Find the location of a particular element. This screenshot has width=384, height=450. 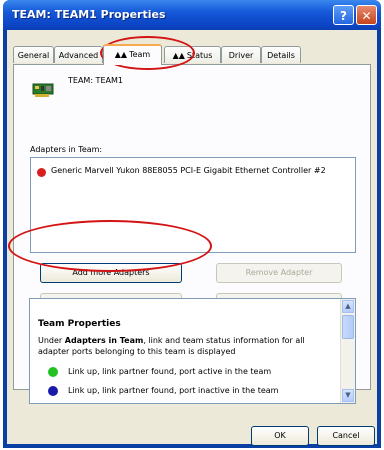

help-button: ? is located at coordinates (343, 15).